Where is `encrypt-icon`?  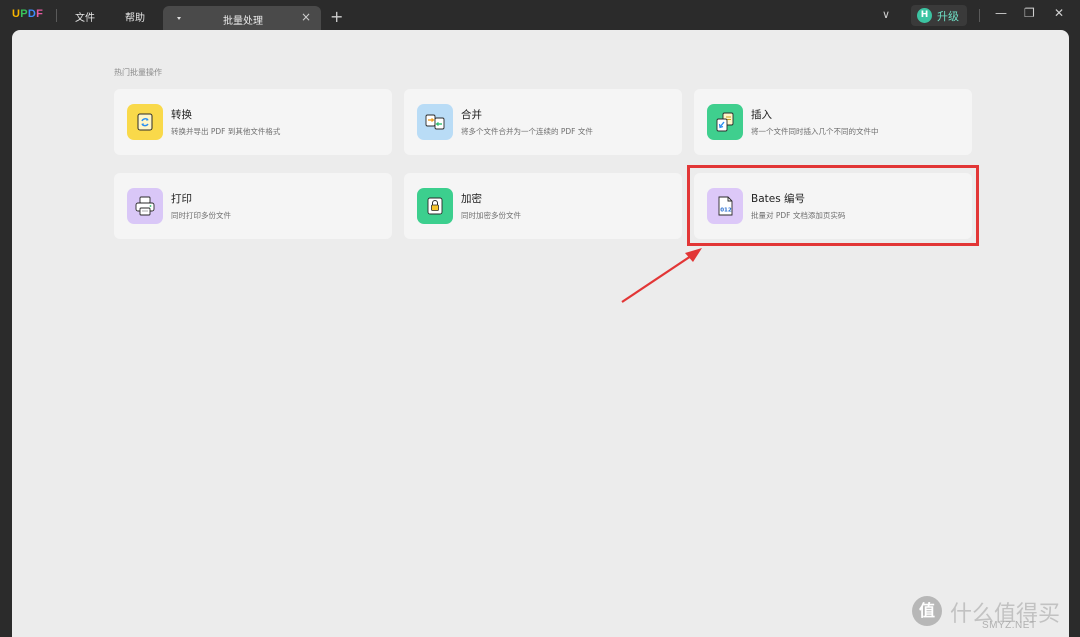
encrypt-icon is located at coordinates (435, 206).